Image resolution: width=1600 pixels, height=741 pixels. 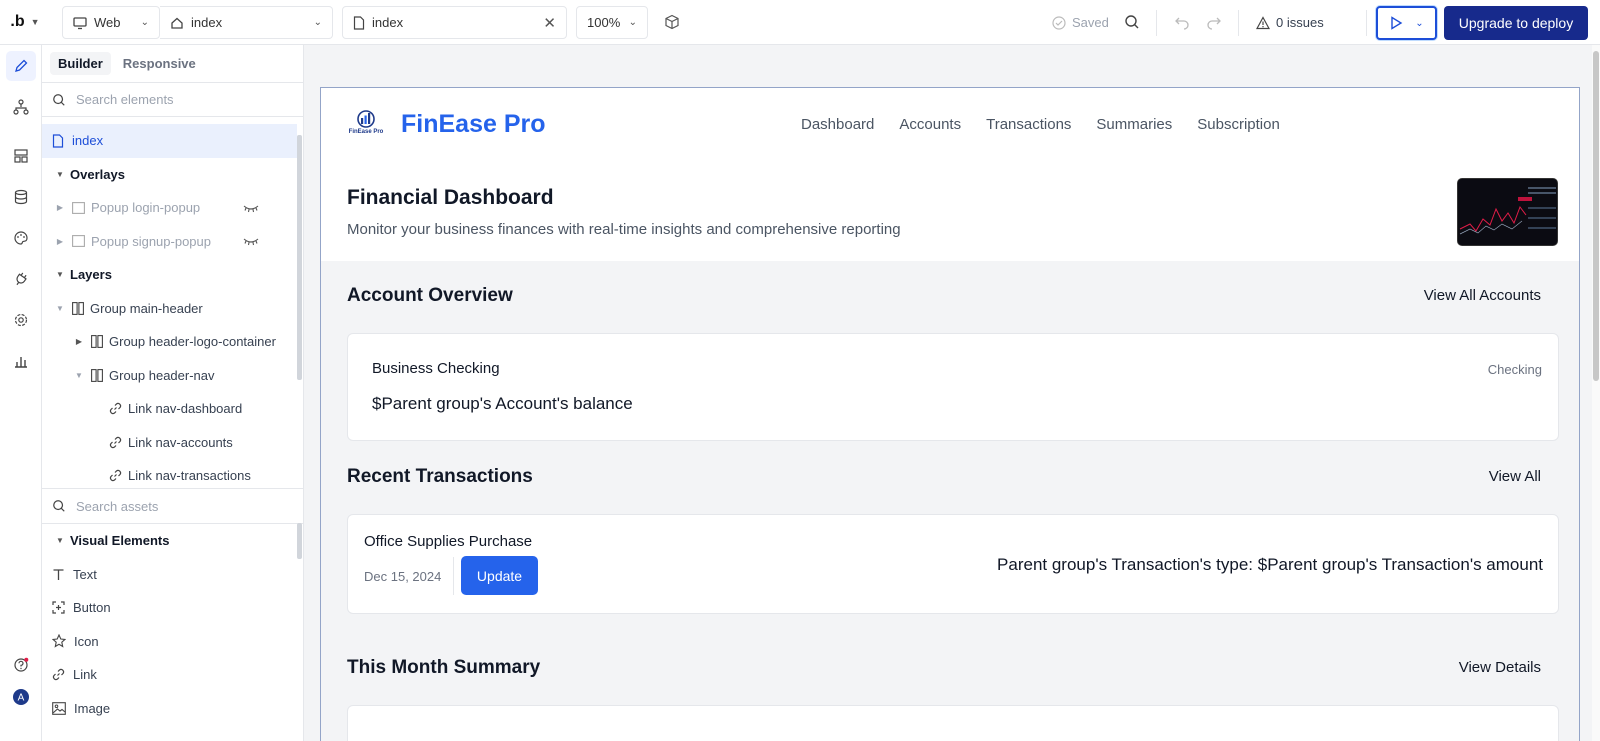 What do you see at coordinates (21, 320) in the screenshot?
I see `rail-settings-tab` at bounding box center [21, 320].